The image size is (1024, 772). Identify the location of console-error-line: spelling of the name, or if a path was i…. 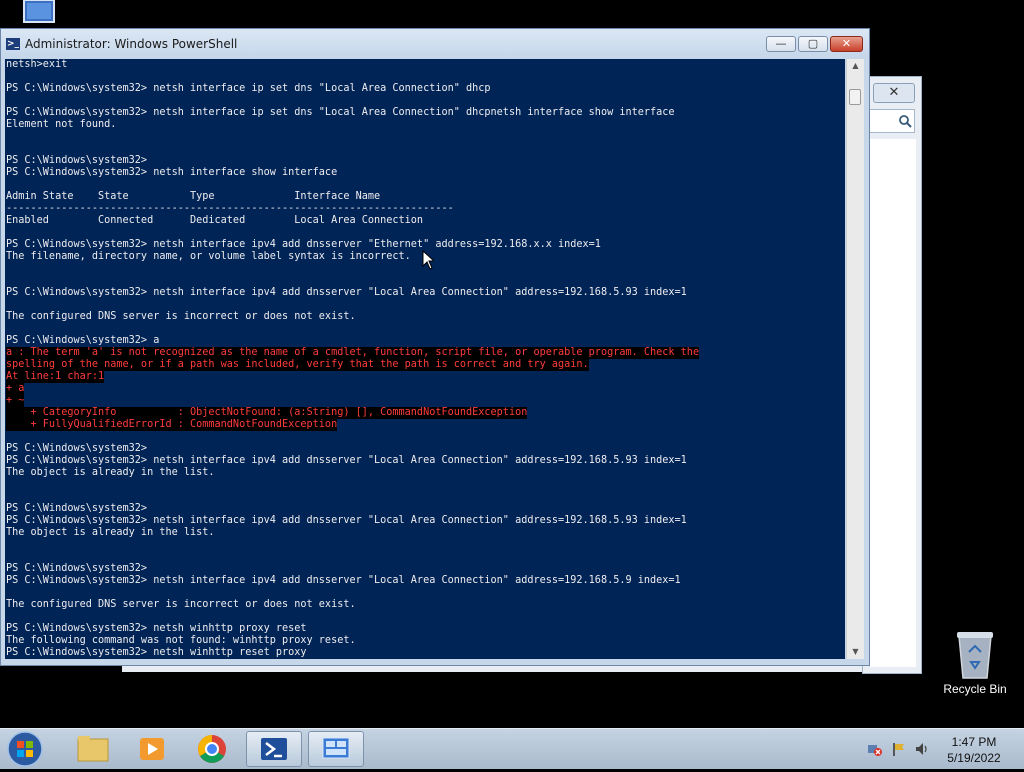
(297, 365).